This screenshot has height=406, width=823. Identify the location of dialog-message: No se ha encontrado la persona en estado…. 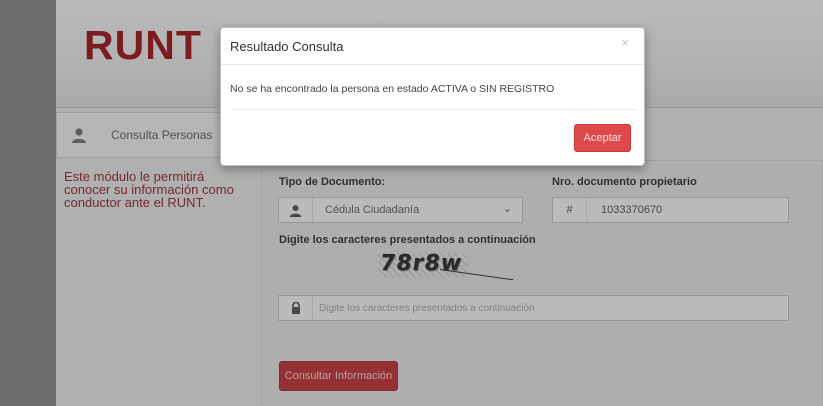
(392, 89).